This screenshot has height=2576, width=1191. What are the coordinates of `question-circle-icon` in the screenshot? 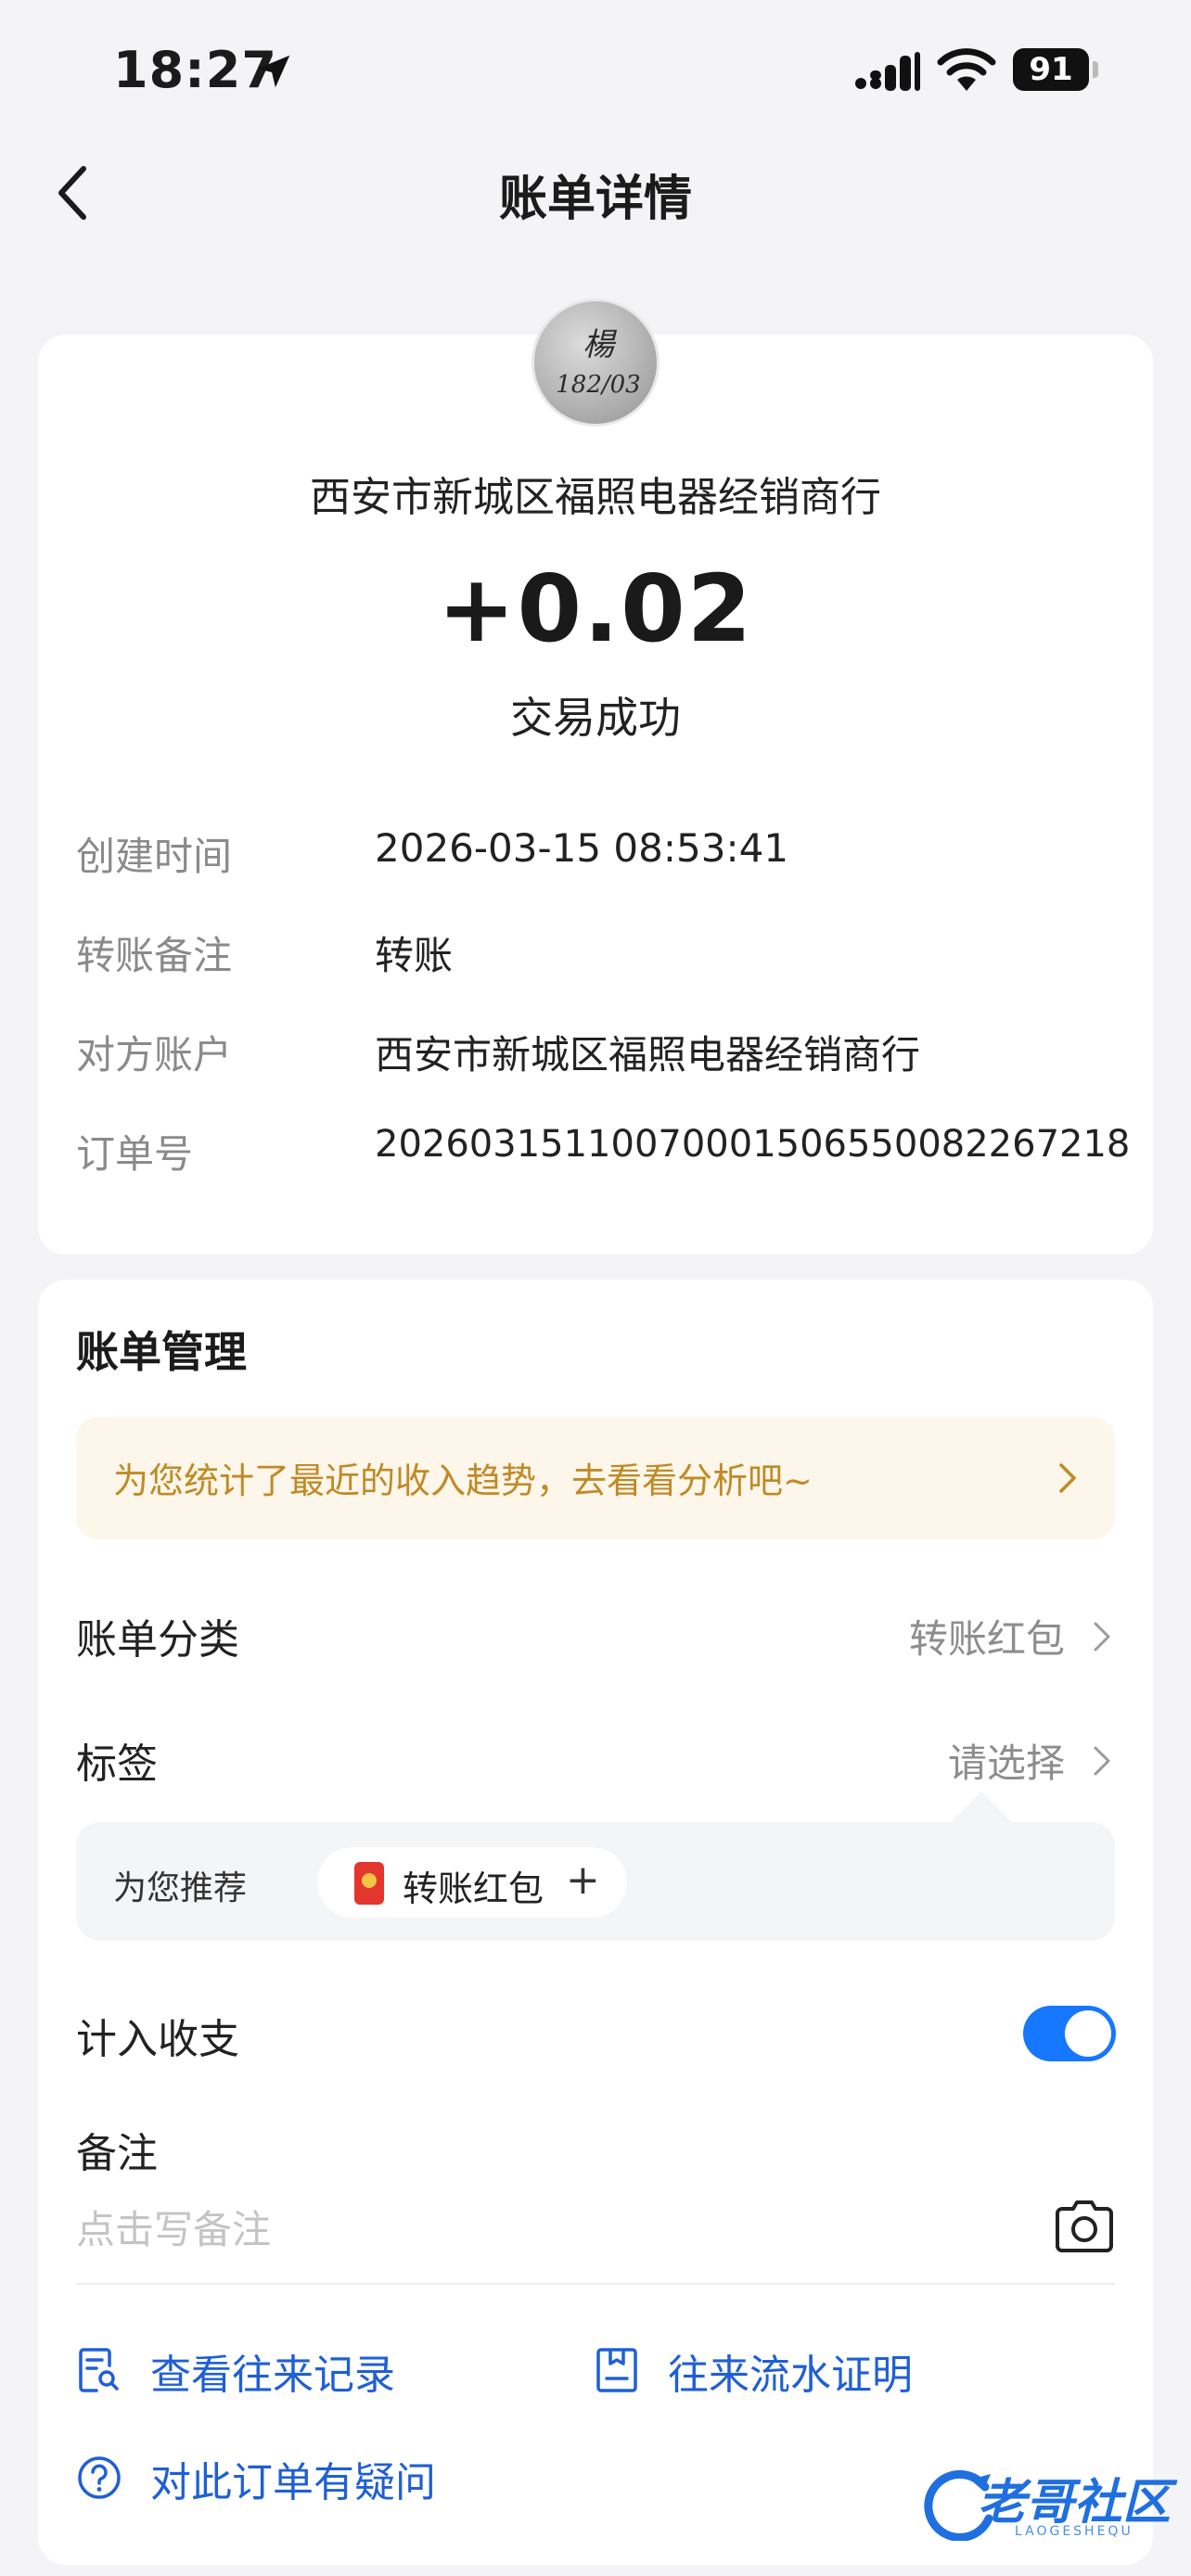 It's located at (99, 2477).